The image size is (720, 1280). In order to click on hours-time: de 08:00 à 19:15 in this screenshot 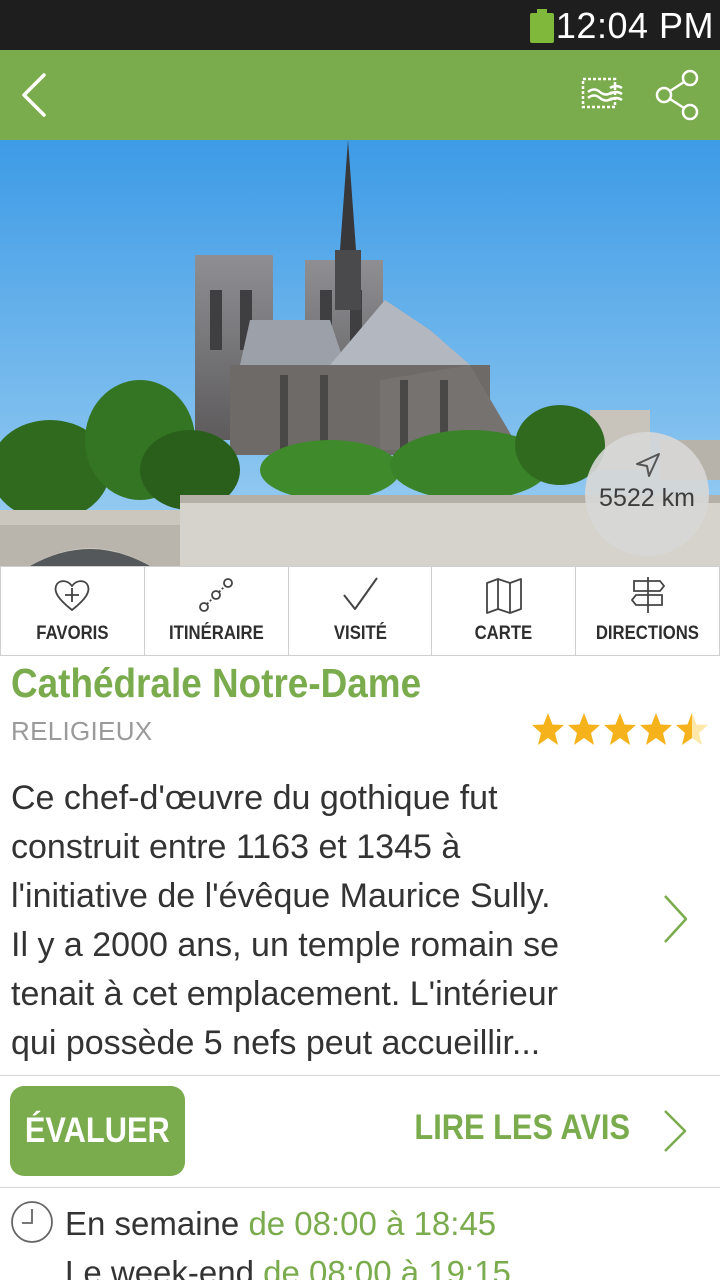, I will do `click(387, 1267)`.